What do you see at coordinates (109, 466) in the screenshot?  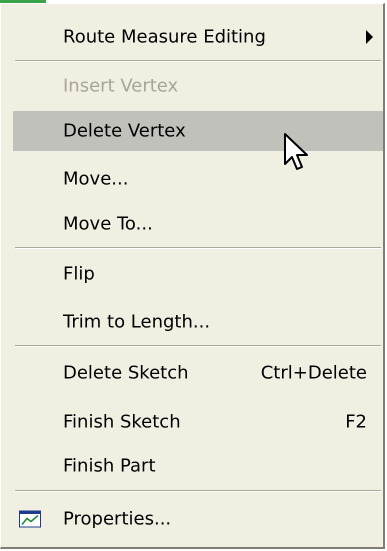 I see `menu-item-label: Finish Part` at bounding box center [109, 466].